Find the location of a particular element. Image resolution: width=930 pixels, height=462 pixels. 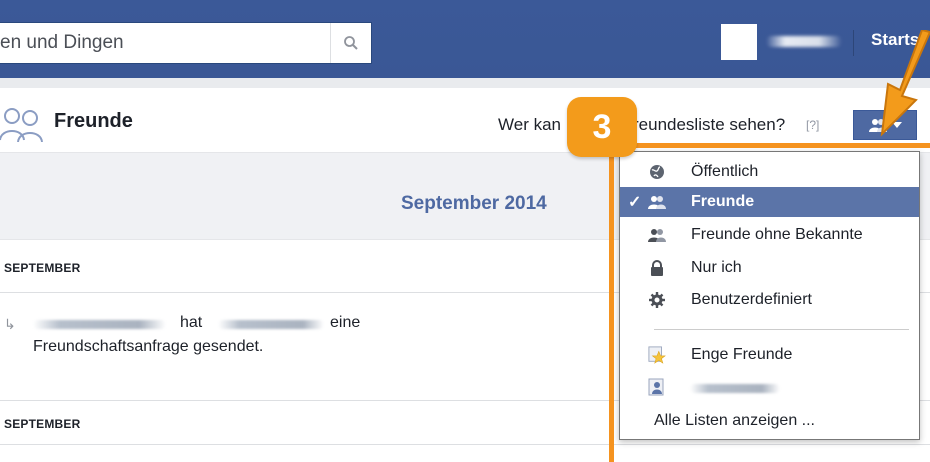

profile-avatar is located at coordinates (739, 42).